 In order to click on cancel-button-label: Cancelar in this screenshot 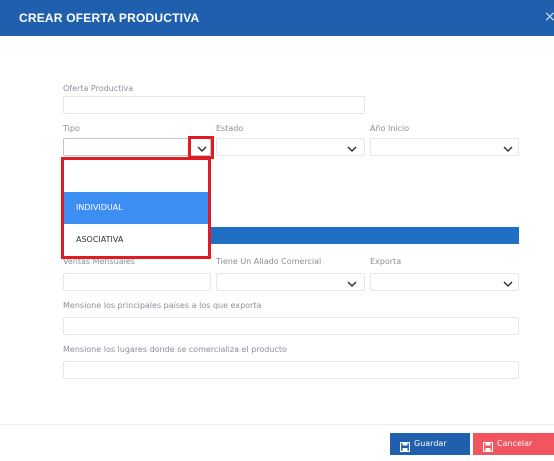, I will do `click(515, 443)`.